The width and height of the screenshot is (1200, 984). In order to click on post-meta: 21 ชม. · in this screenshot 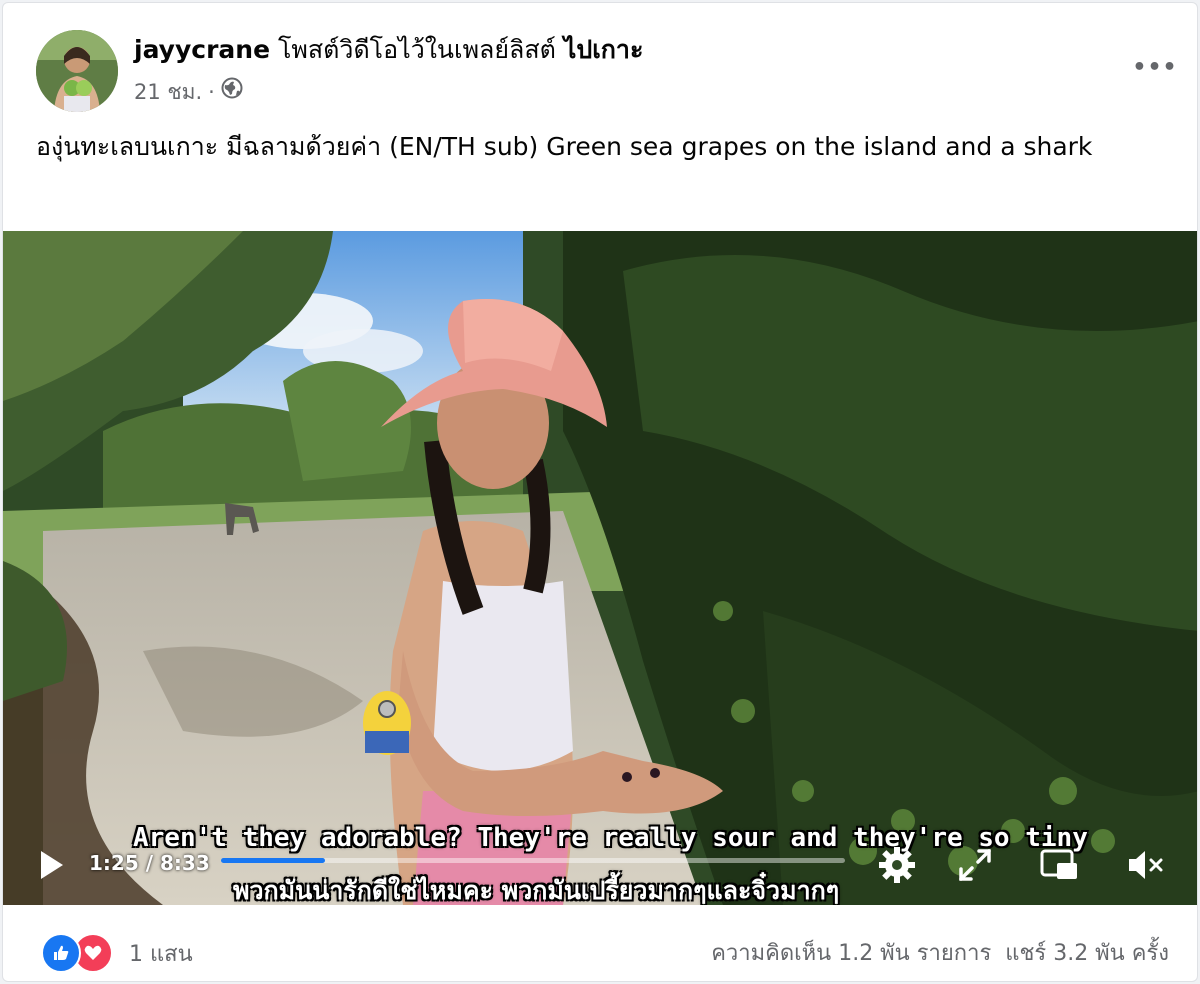, I will do `click(188, 92)`.